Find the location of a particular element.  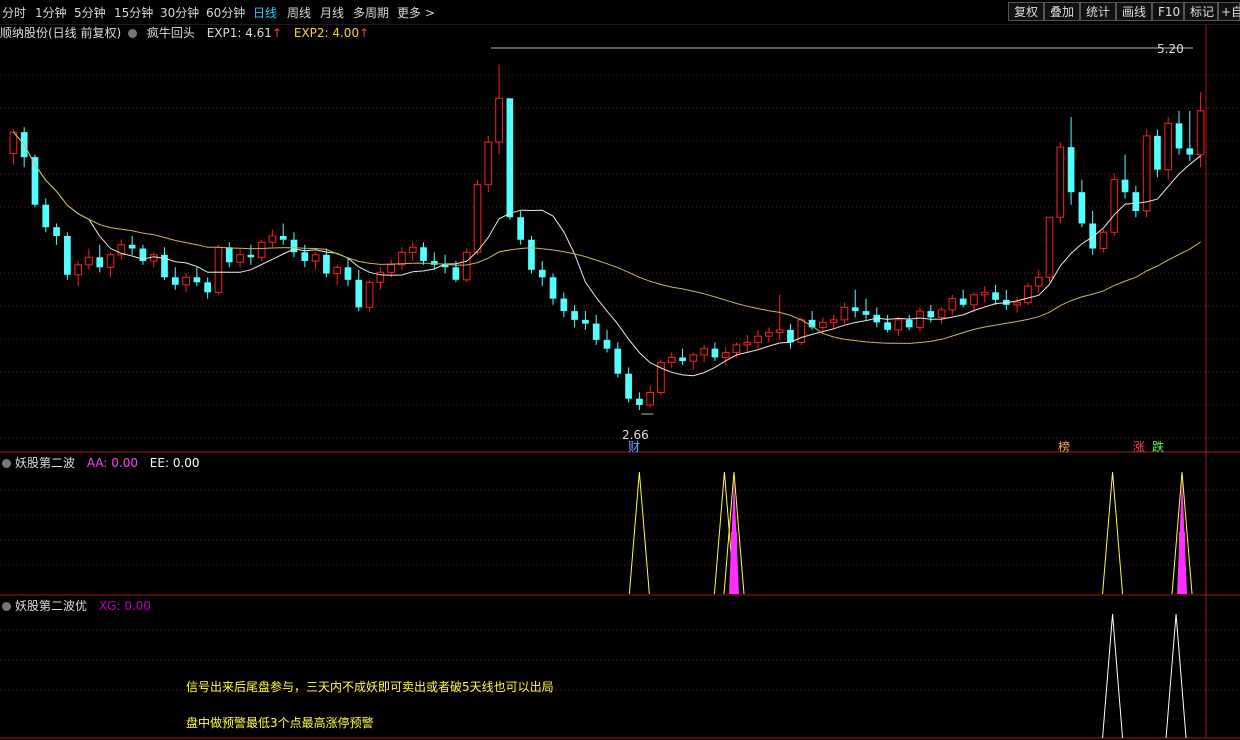

indicator-name-label: 疯牛回头 is located at coordinates (170, 33).